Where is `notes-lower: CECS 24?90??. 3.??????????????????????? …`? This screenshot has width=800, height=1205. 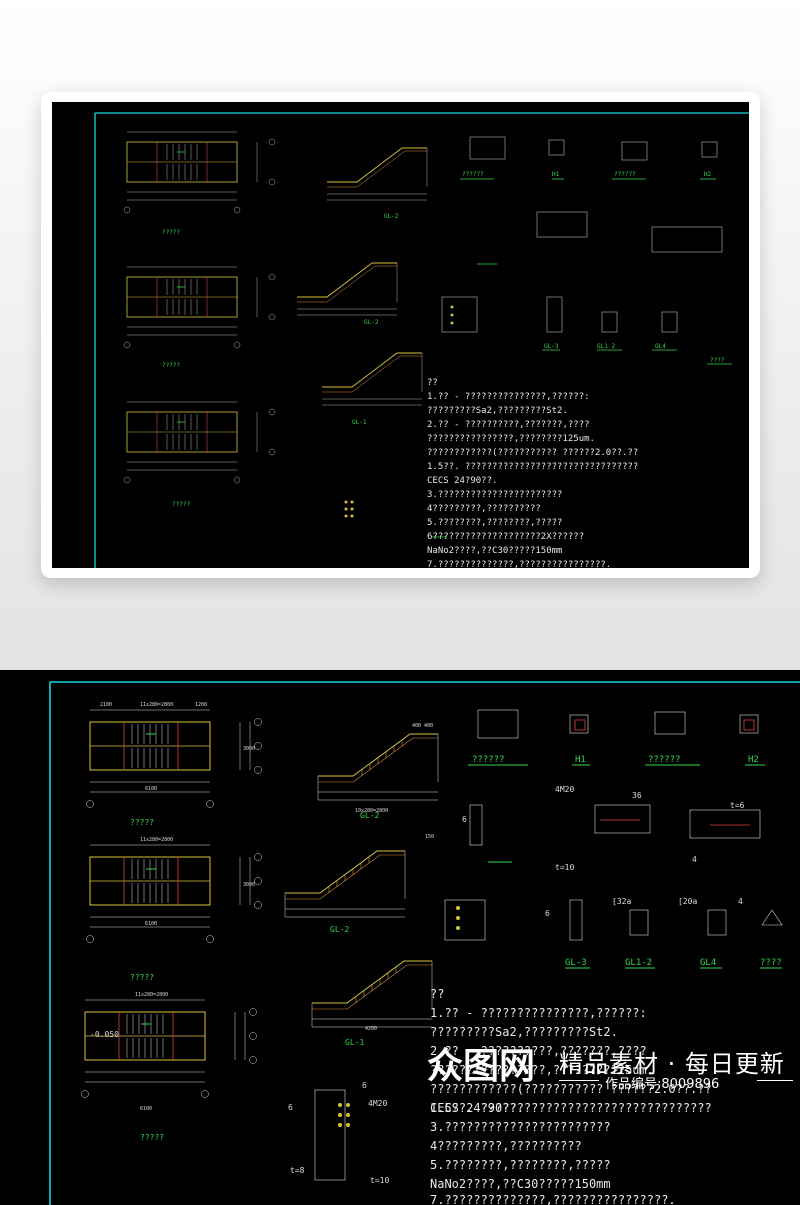
notes-lower: CECS 24?90??. 3.??????????????????????? … is located at coordinates (553, 1153).